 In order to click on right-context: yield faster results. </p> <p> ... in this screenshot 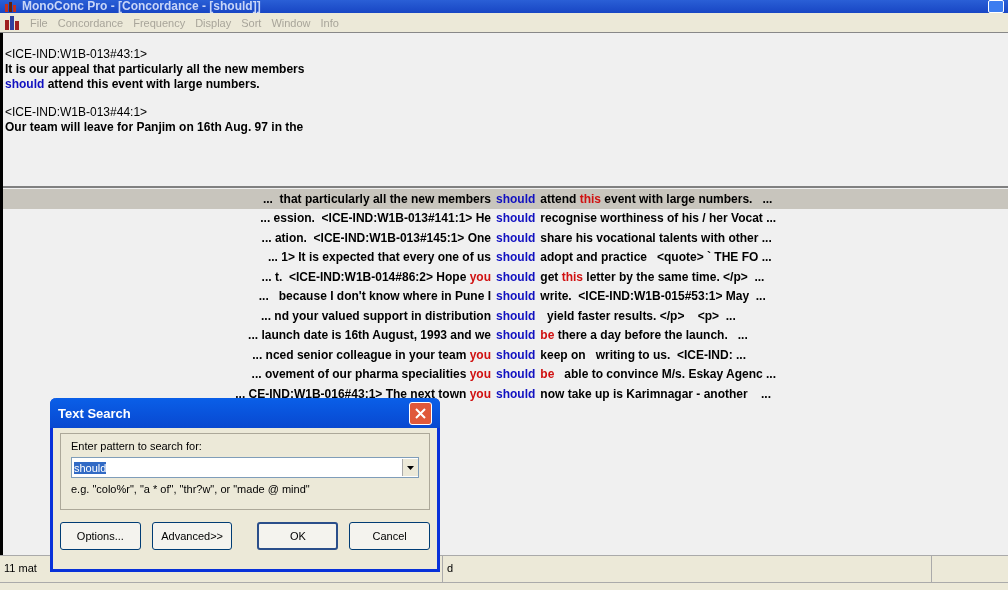, I will do `click(641, 315)`.